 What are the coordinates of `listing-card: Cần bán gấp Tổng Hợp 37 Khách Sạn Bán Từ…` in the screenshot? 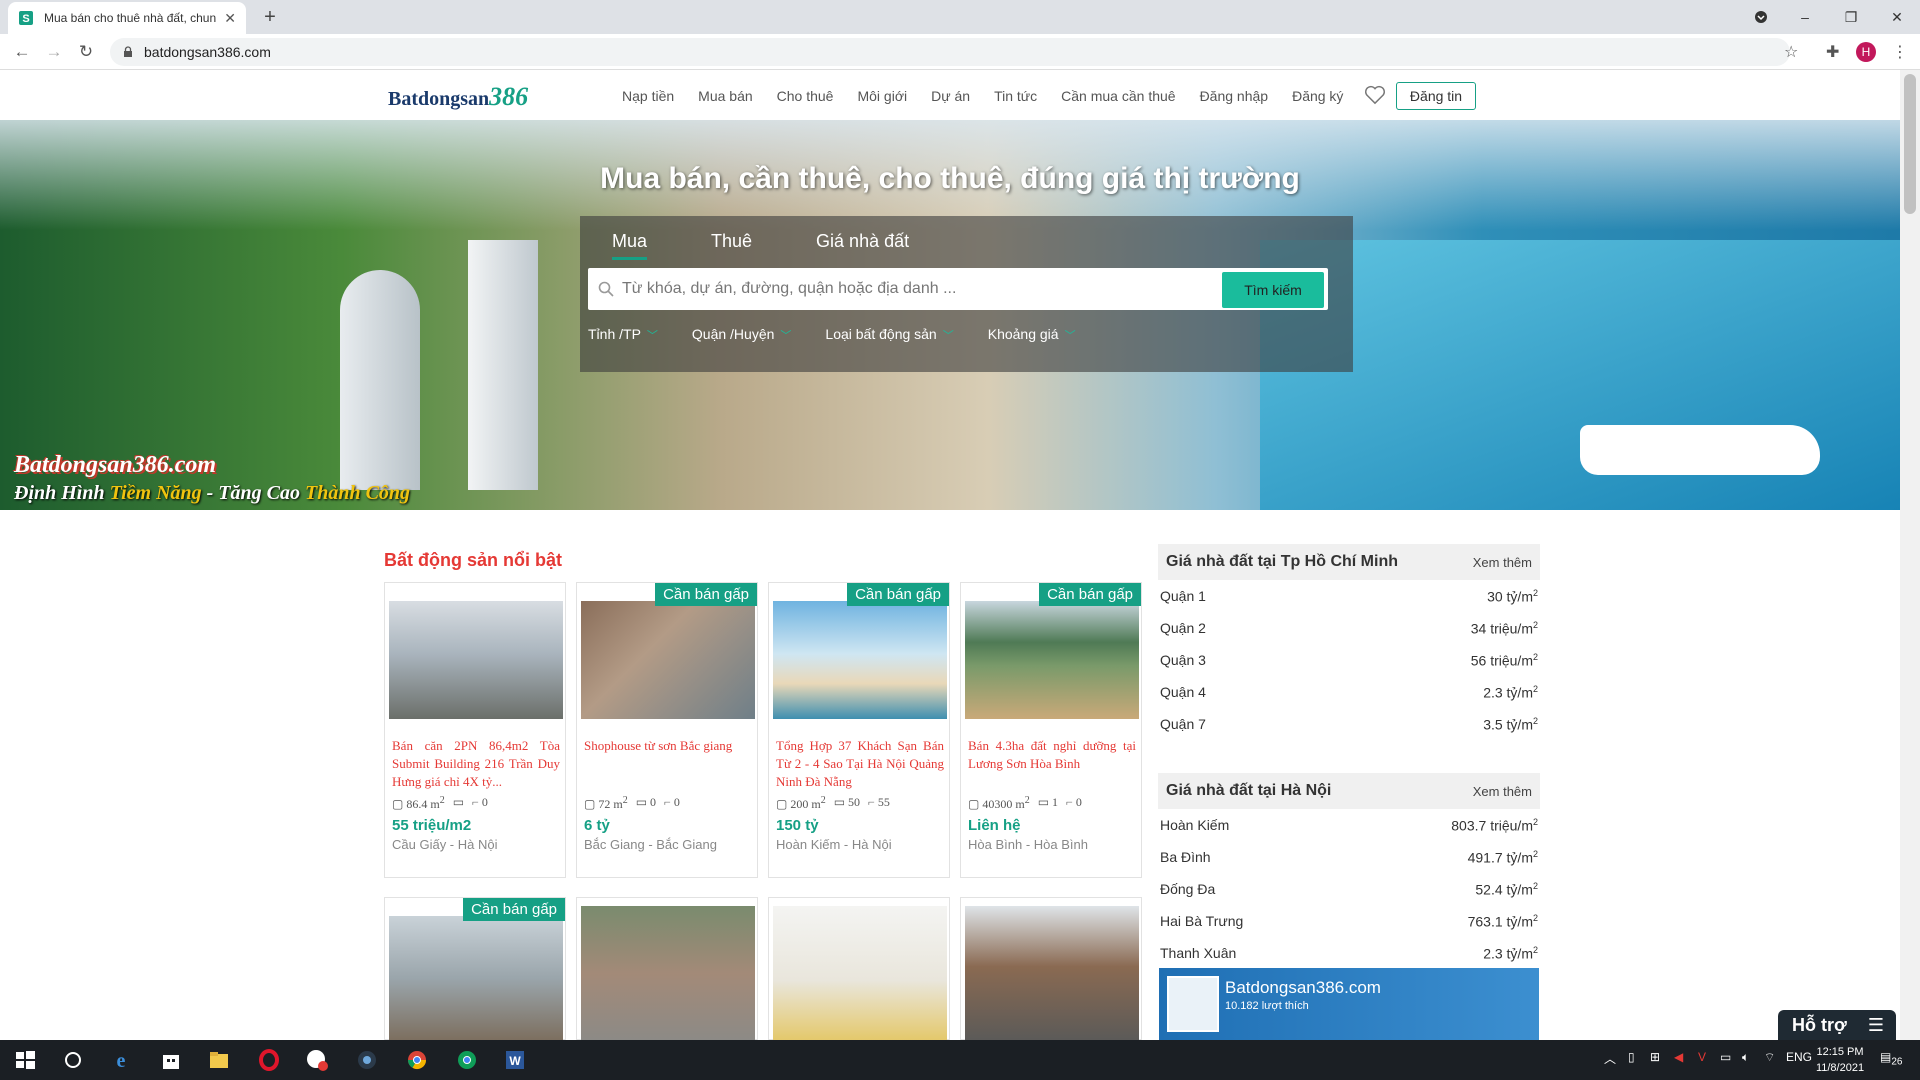 It's located at (859, 730).